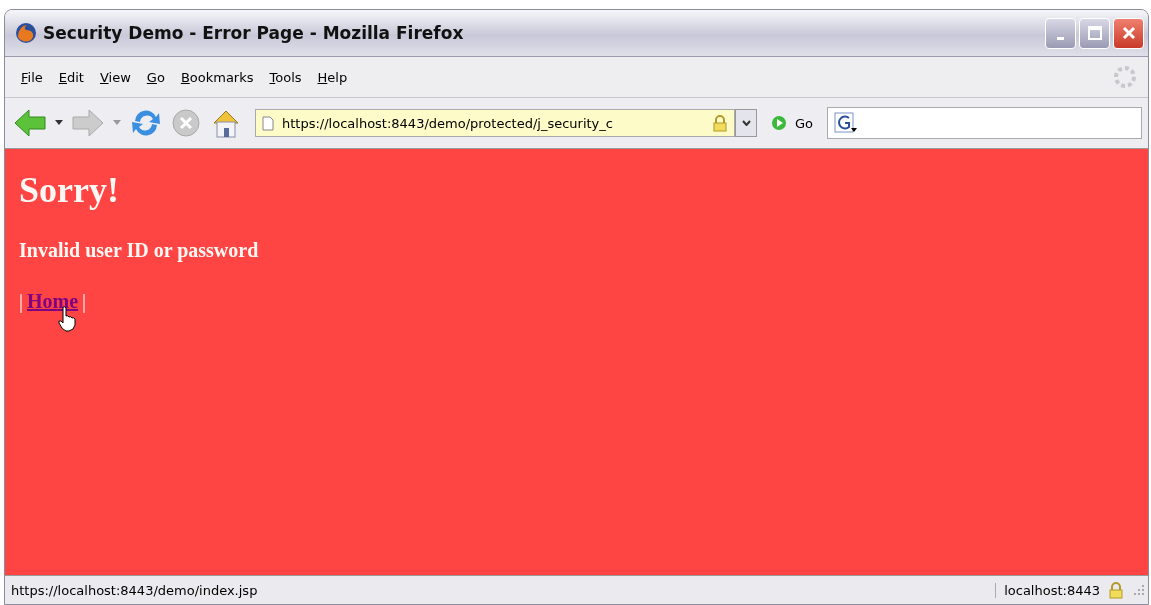  What do you see at coordinates (88, 123) in the screenshot?
I see `forward-icon` at bounding box center [88, 123].